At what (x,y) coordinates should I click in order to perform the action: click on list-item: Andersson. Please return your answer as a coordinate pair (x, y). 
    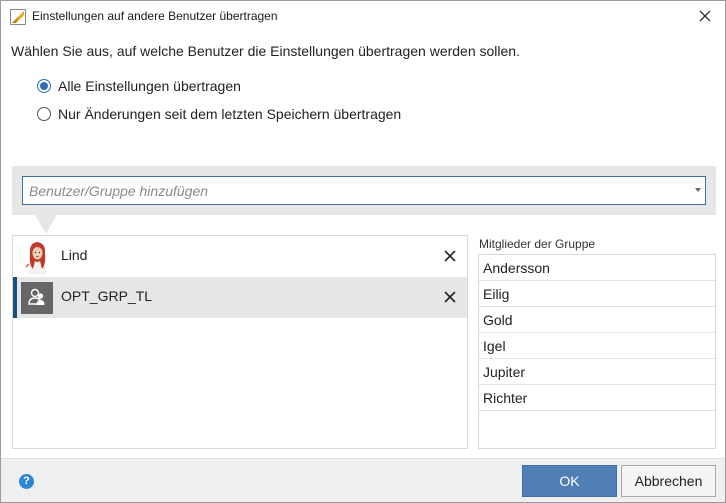
    Looking at the image, I should click on (597, 268).